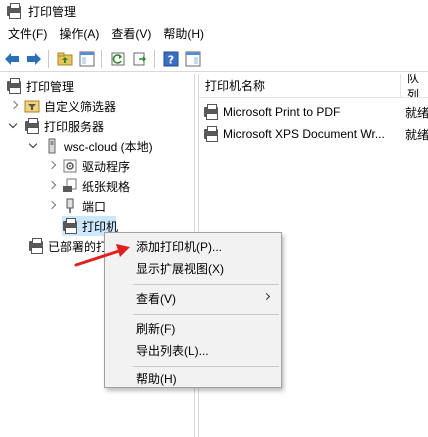  I want to click on column-header-name: 打印机名称, so click(300, 86).